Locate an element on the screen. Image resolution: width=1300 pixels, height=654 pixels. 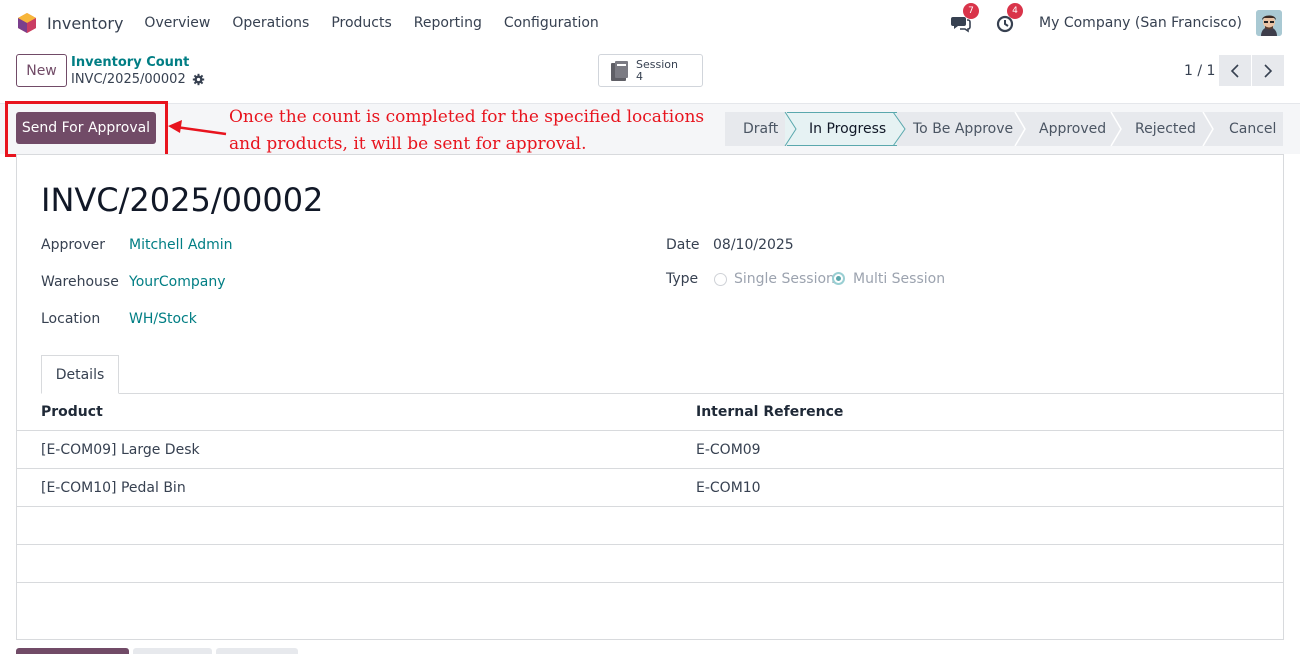
session-smart-button: Session 4 is located at coordinates (650, 70).